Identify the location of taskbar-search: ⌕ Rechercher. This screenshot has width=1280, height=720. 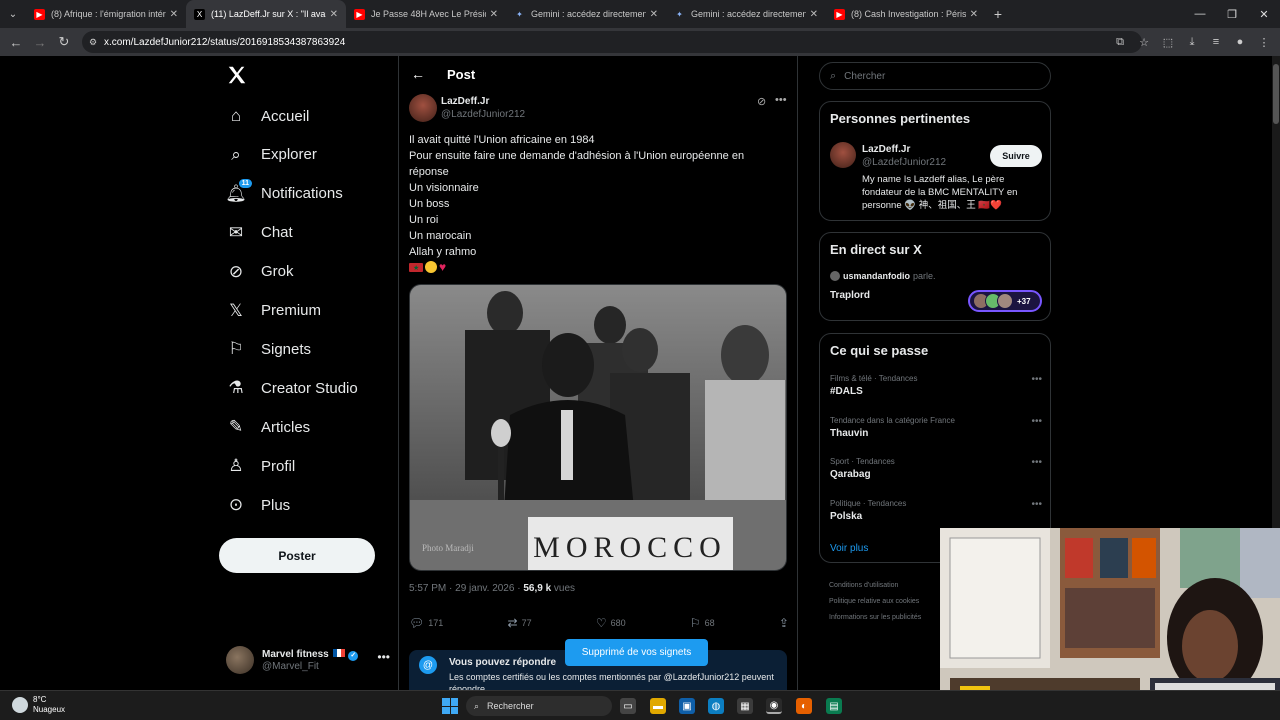
(539, 706).